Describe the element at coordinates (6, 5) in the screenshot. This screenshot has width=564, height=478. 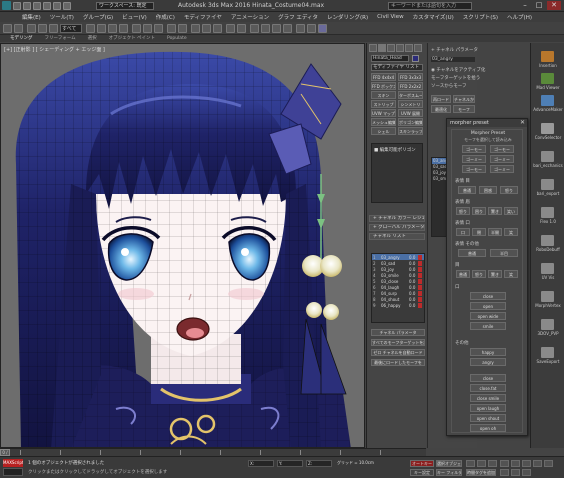
I see `app-logo-icon` at that location.